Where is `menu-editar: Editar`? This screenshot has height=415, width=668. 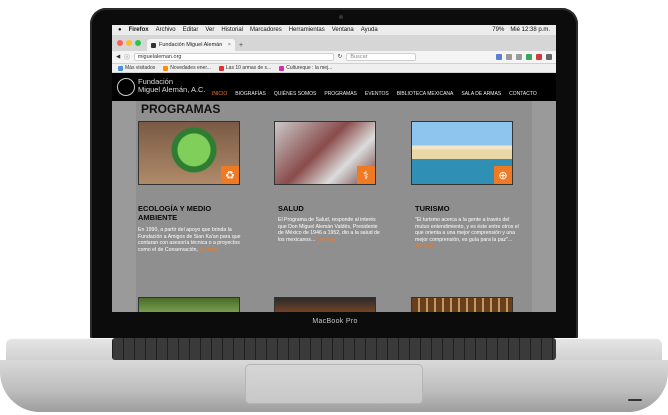
menu-editar: Editar is located at coordinates (191, 30).